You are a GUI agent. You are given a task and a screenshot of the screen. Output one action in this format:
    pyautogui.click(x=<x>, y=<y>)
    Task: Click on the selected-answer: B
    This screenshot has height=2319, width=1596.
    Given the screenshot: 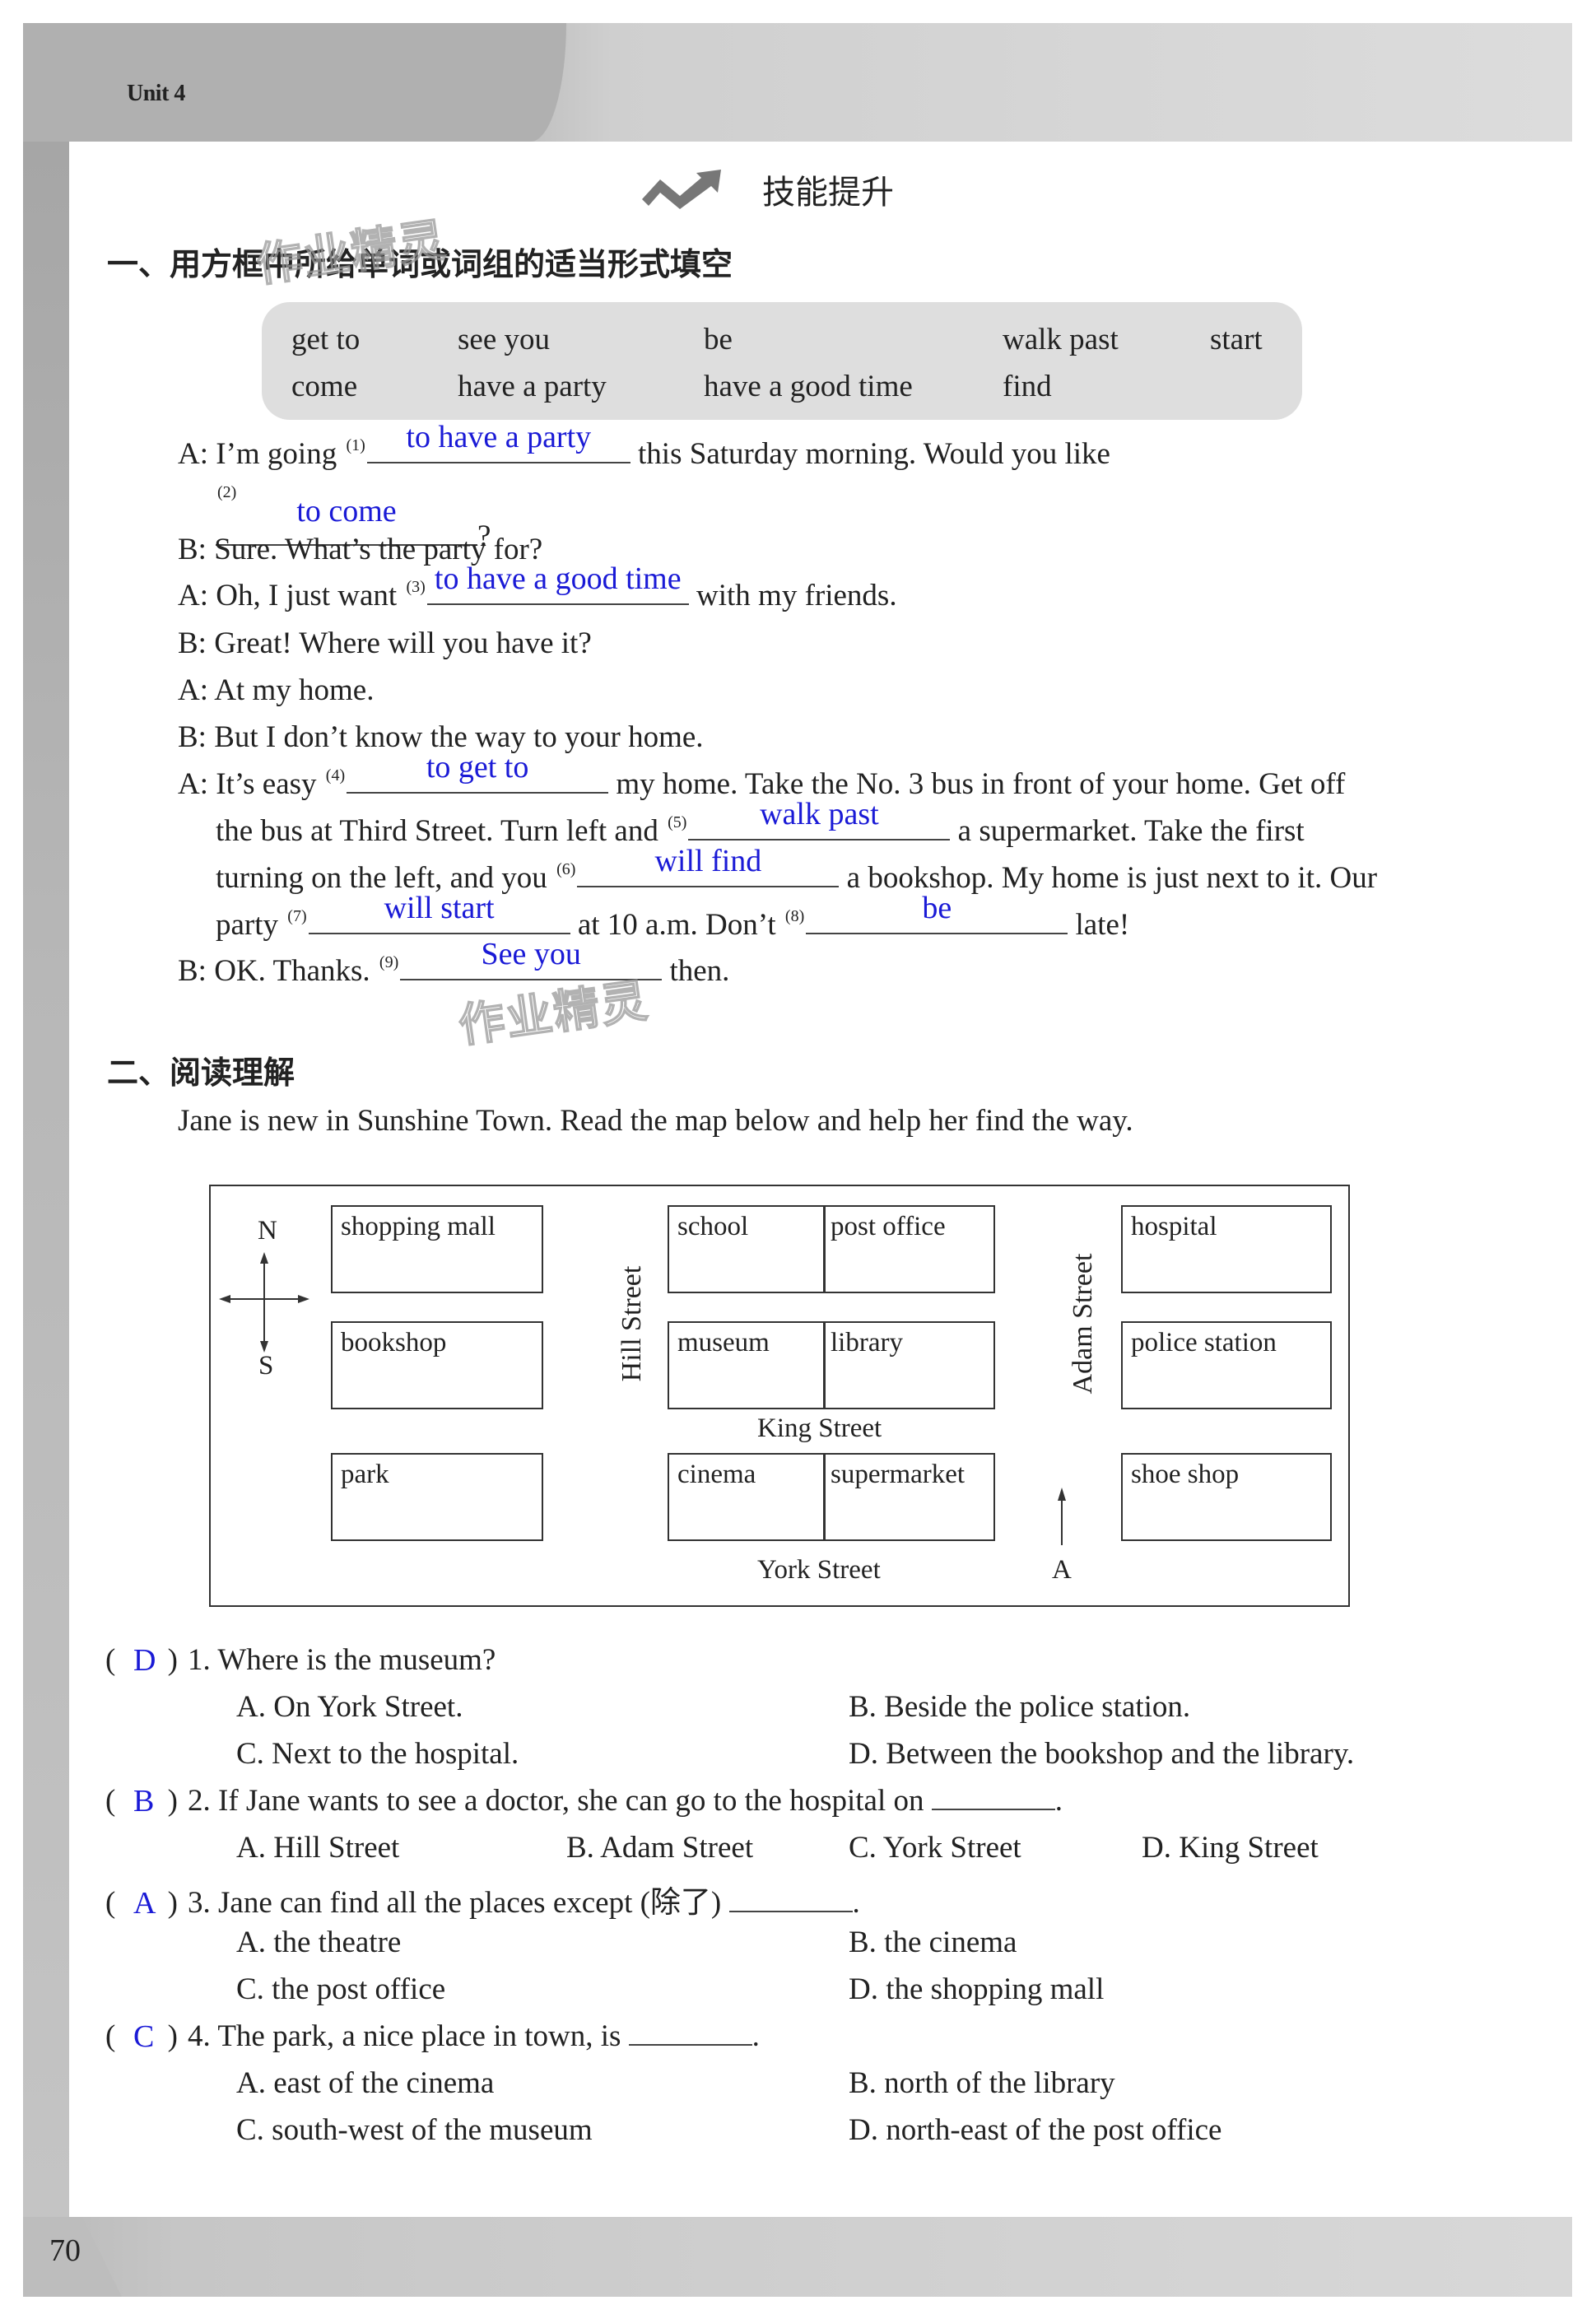 What is the action you would take?
    pyautogui.click(x=144, y=1801)
    